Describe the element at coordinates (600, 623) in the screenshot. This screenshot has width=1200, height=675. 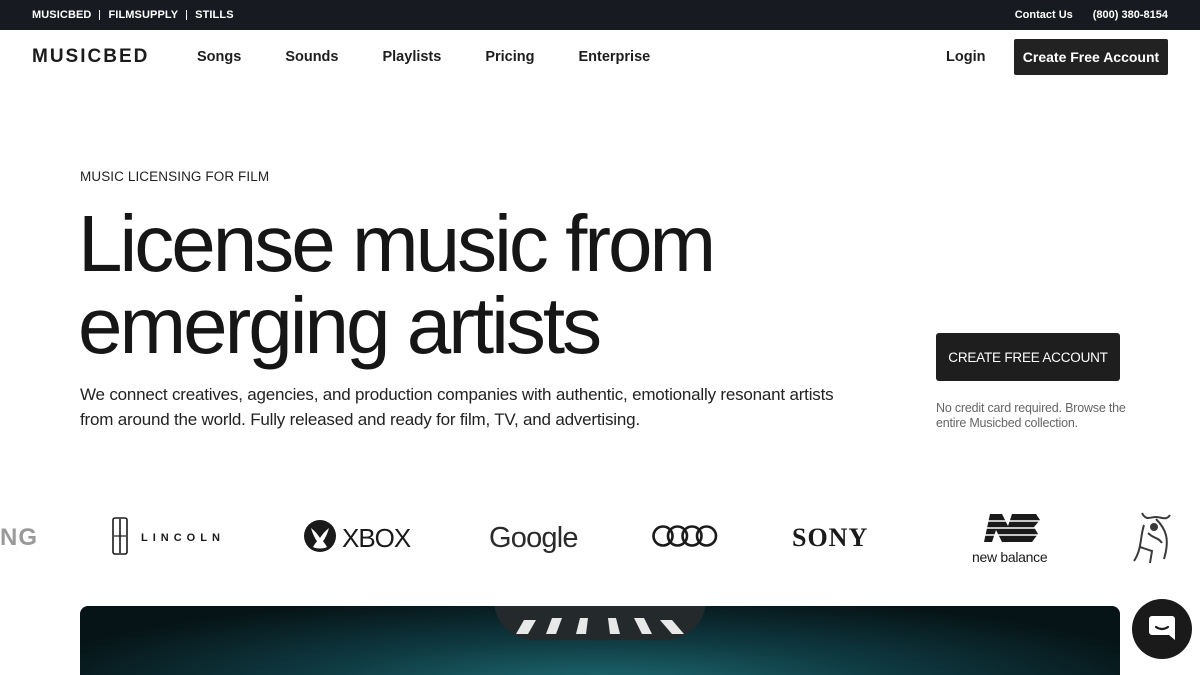
I see `video-still-object` at that location.